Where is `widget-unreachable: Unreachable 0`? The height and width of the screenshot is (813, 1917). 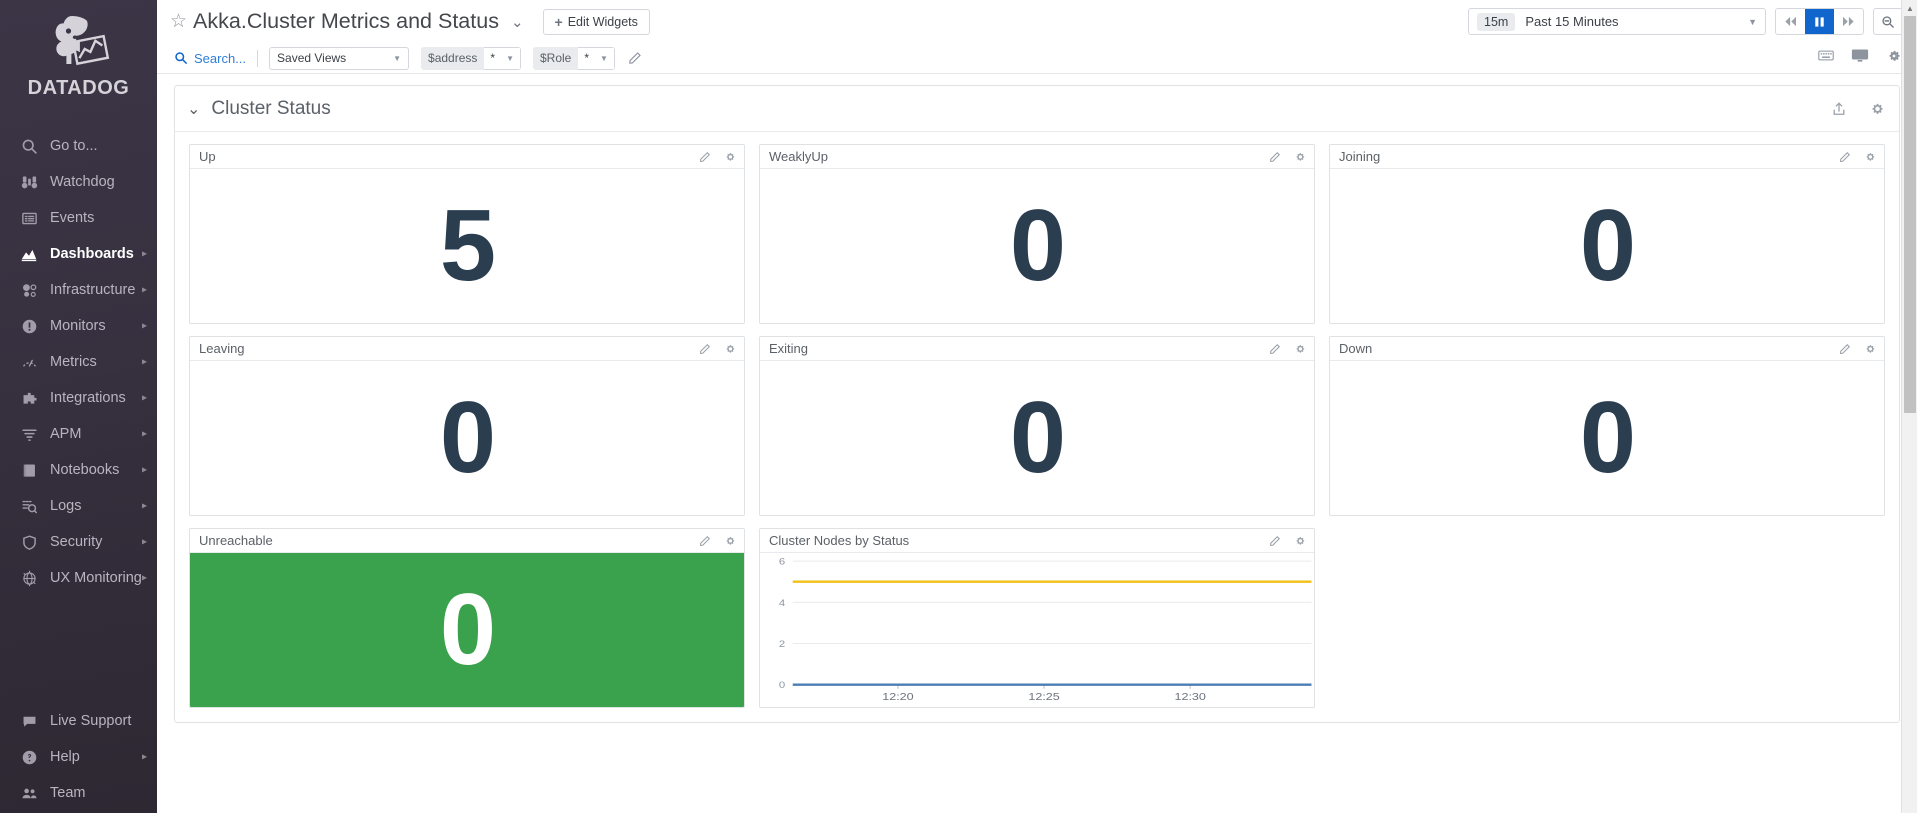
widget-unreachable: Unreachable 0 is located at coordinates (467, 618).